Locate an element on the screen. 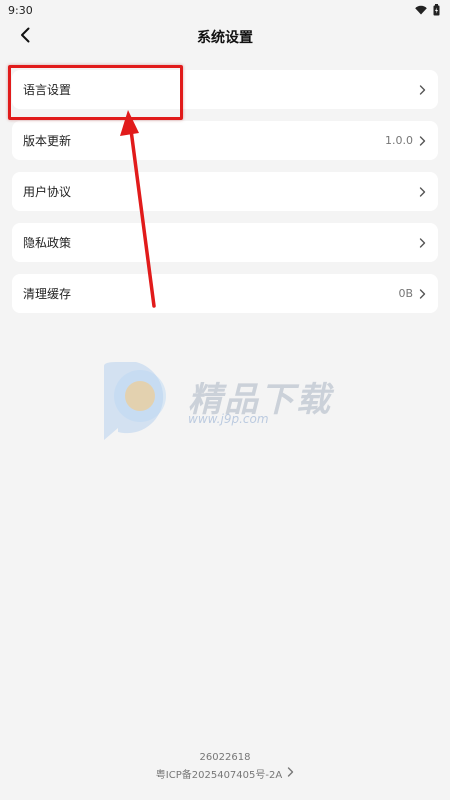  status-time: 9:30 is located at coordinates (20, 10).